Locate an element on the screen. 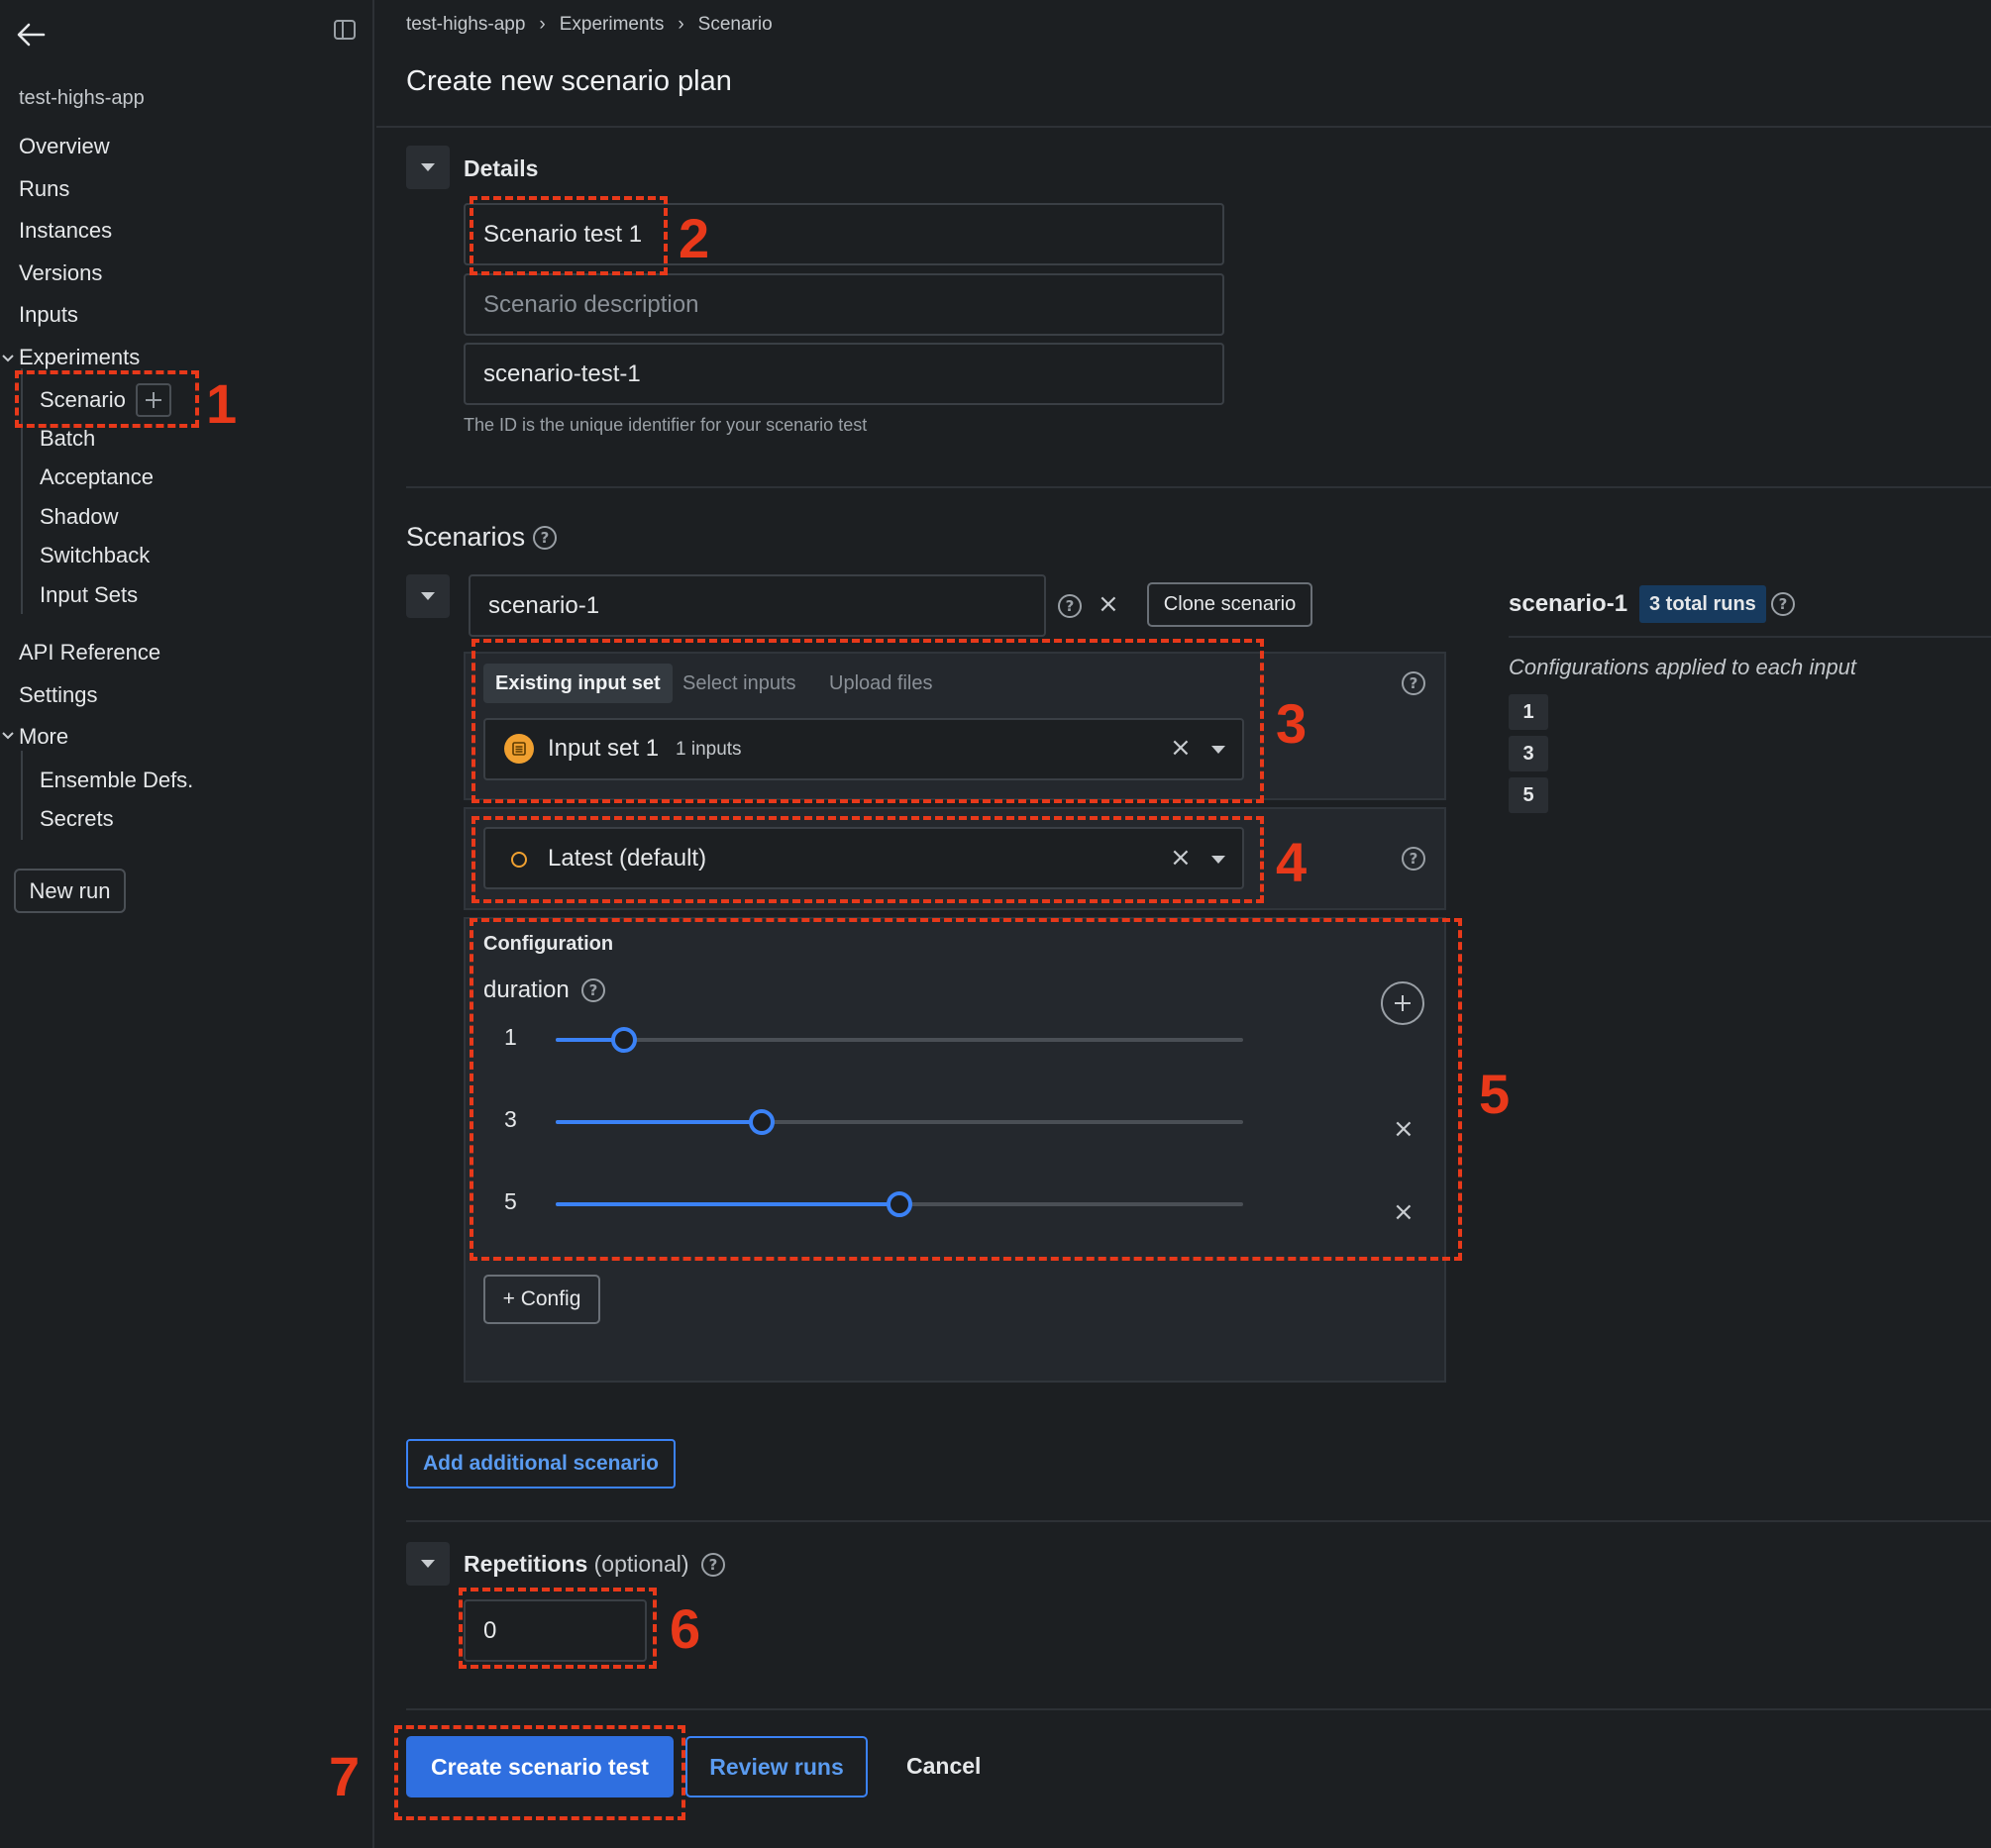  scenario-collapse-button is located at coordinates (428, 596).